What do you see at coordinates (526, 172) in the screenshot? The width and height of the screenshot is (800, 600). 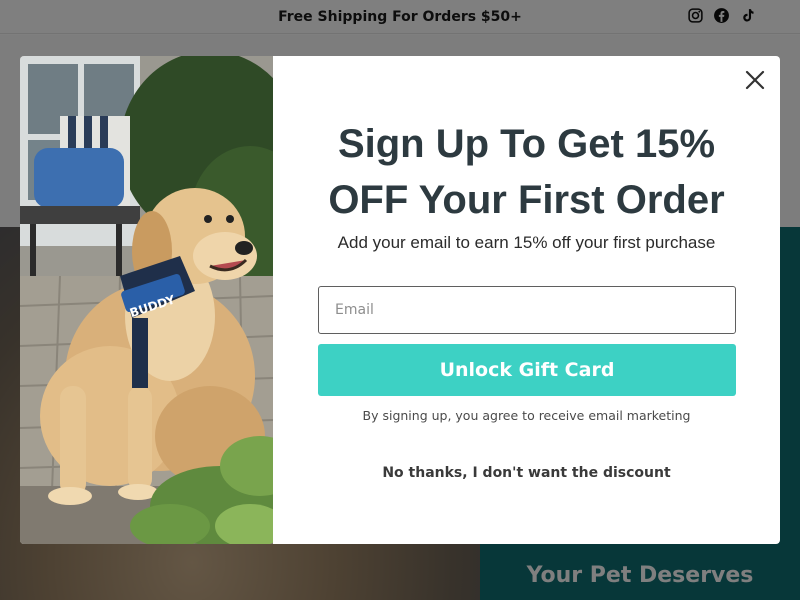 I see `popup-headline: Sign Up To Get 15% OFF Your First Order` at bounding box center [526, 172].